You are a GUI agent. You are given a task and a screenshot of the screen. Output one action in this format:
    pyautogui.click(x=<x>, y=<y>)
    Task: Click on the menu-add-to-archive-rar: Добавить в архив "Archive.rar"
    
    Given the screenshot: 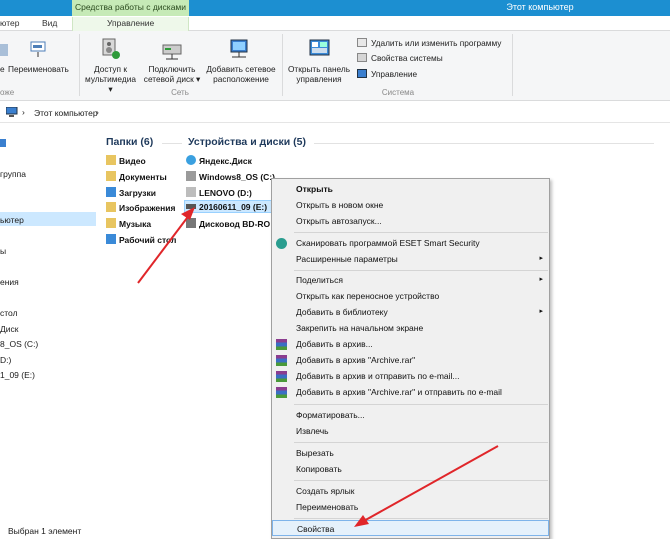 What is the action you would take?
    pyautogui.click(x=410, y=360)
    